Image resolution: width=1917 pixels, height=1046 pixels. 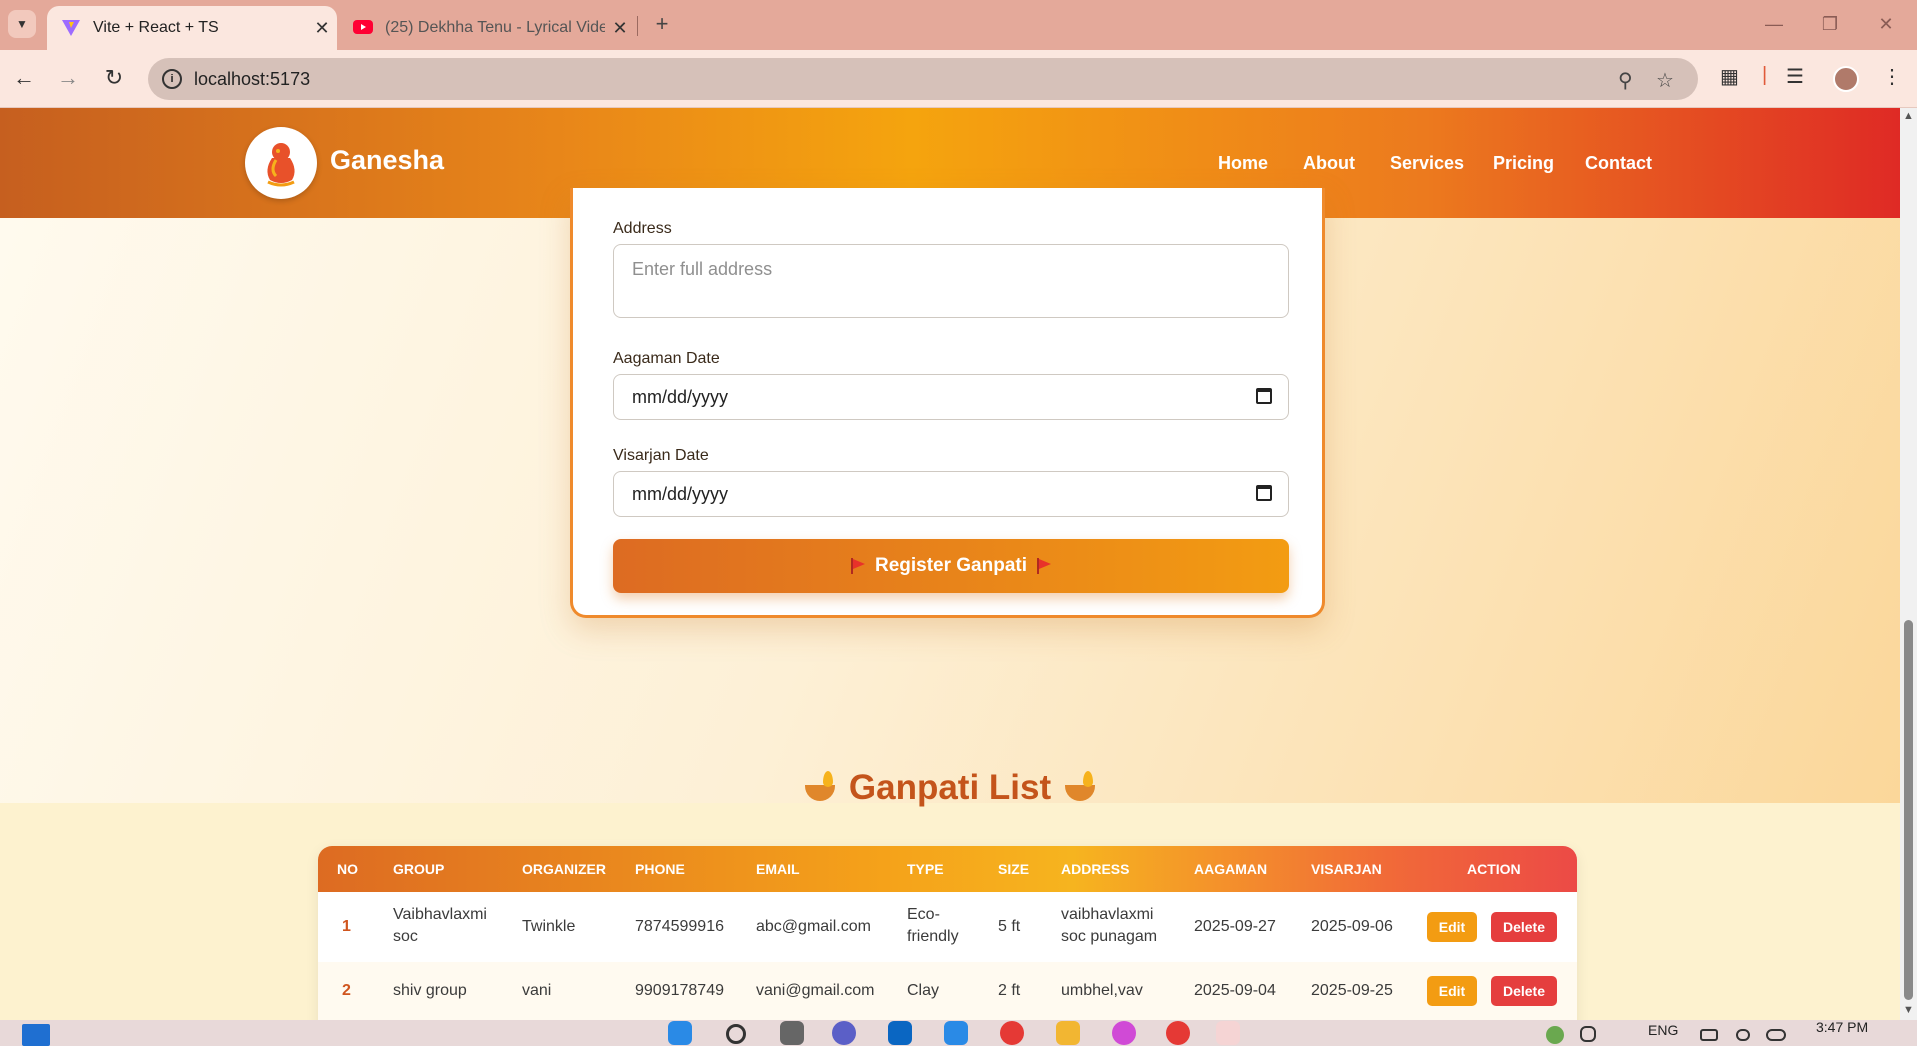 What do you see at coordinates (1228, 1033) in the screenshot?
I see `snipping-tool-icon` at bounding box center [1228, 1033].